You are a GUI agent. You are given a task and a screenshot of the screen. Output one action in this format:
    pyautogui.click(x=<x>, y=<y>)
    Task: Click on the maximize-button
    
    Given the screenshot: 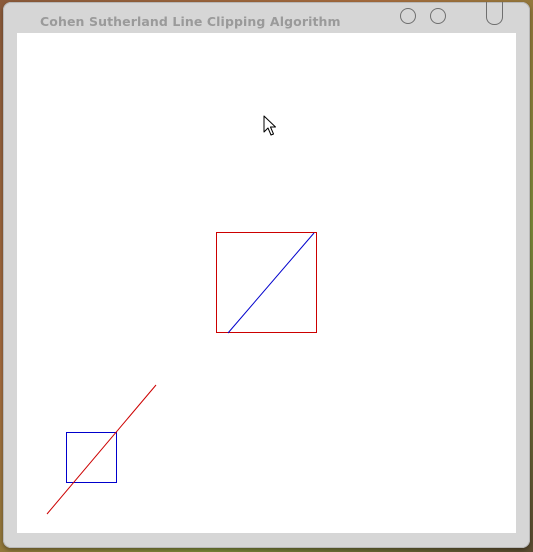 What is the action you would take?
    pyautogui.click(x=438, y=16)
    